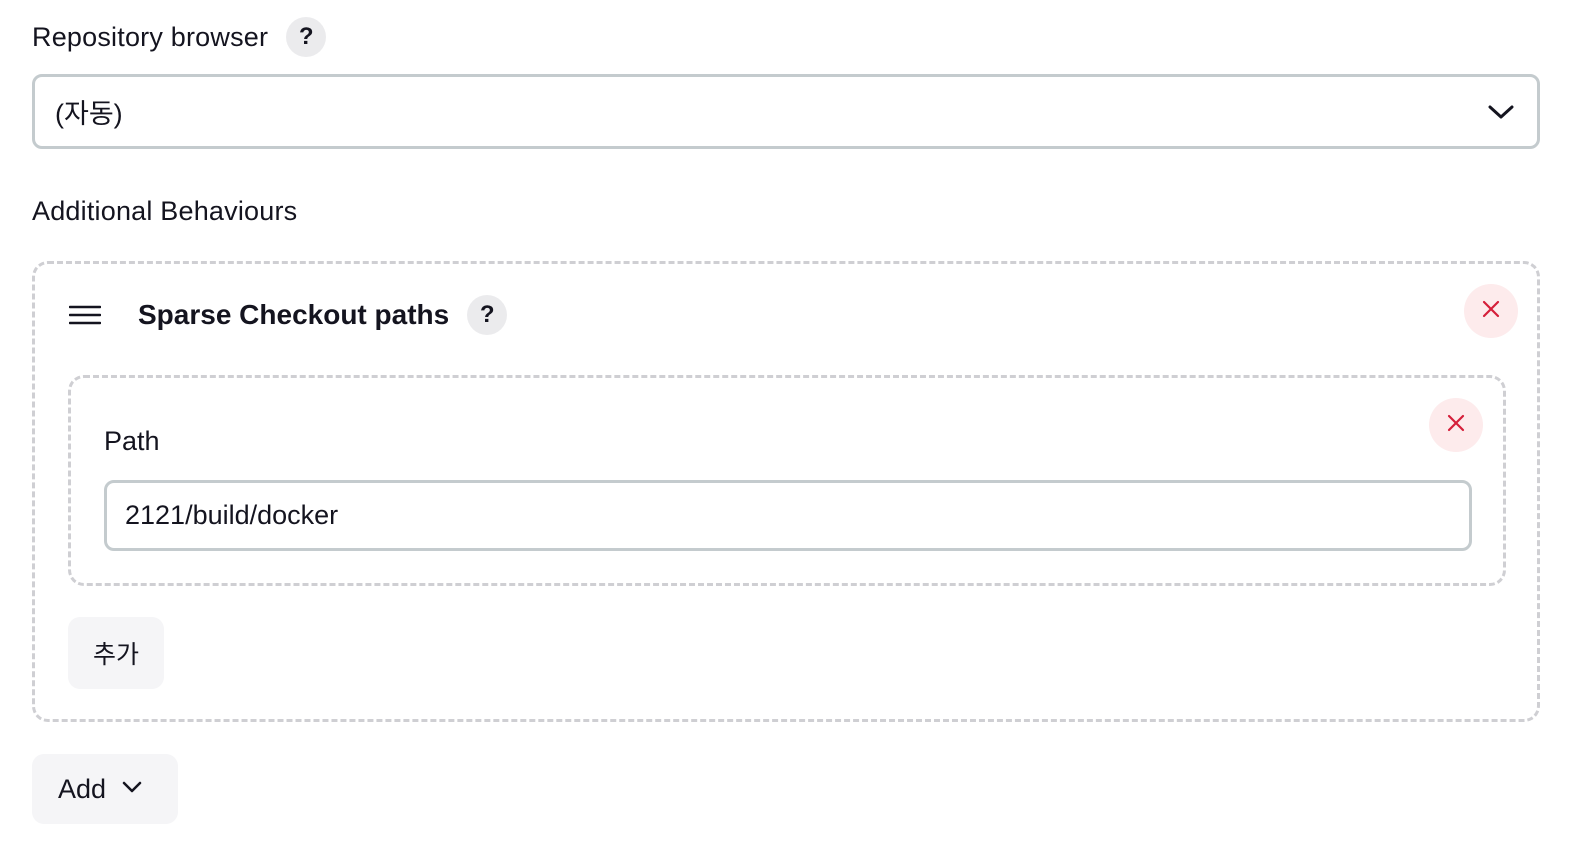  I want to click on behaviour-header: Sparse Checkout paths ?, so click(288, 315).